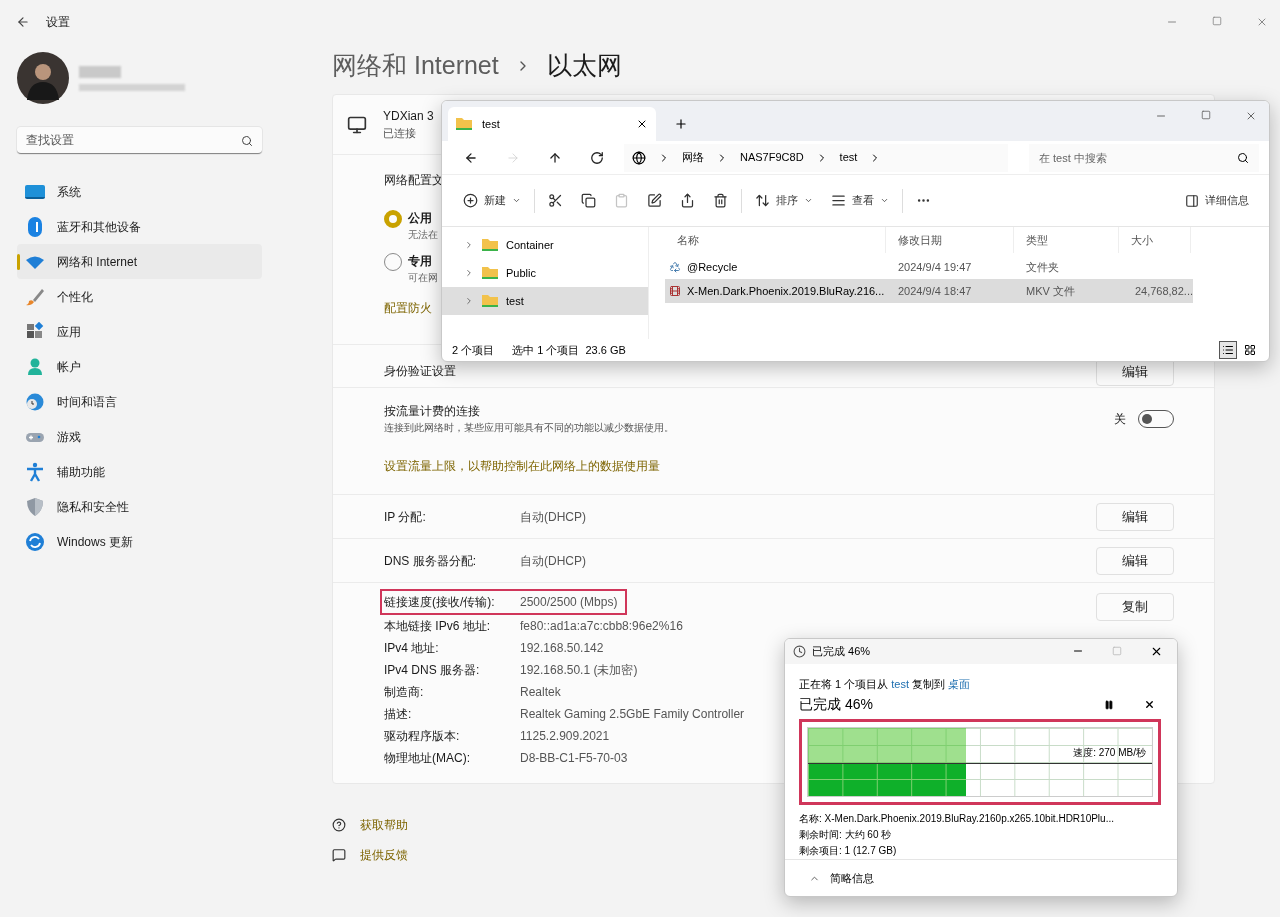 The width and height of the screenshot is (1280, 917). Describe the element at coordinates (522, 466) in the screenshot. I see `data-limit-link: 设置流量上限，以帮助控制在此网络上的数据使用量` at that location.